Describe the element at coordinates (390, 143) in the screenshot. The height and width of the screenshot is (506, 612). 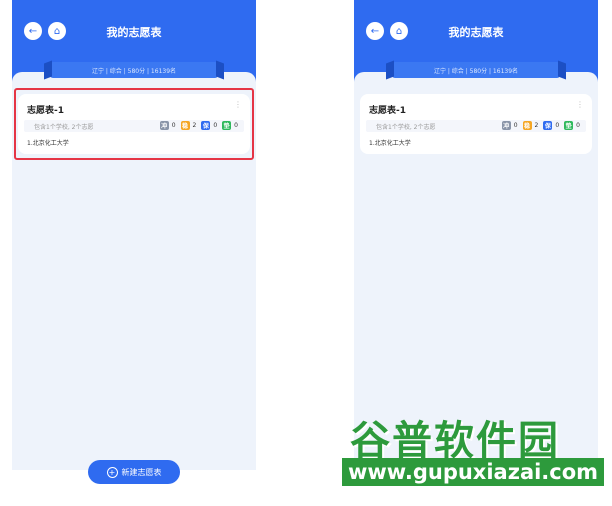
I see `school-item: 1.北京化工大学` at that location.